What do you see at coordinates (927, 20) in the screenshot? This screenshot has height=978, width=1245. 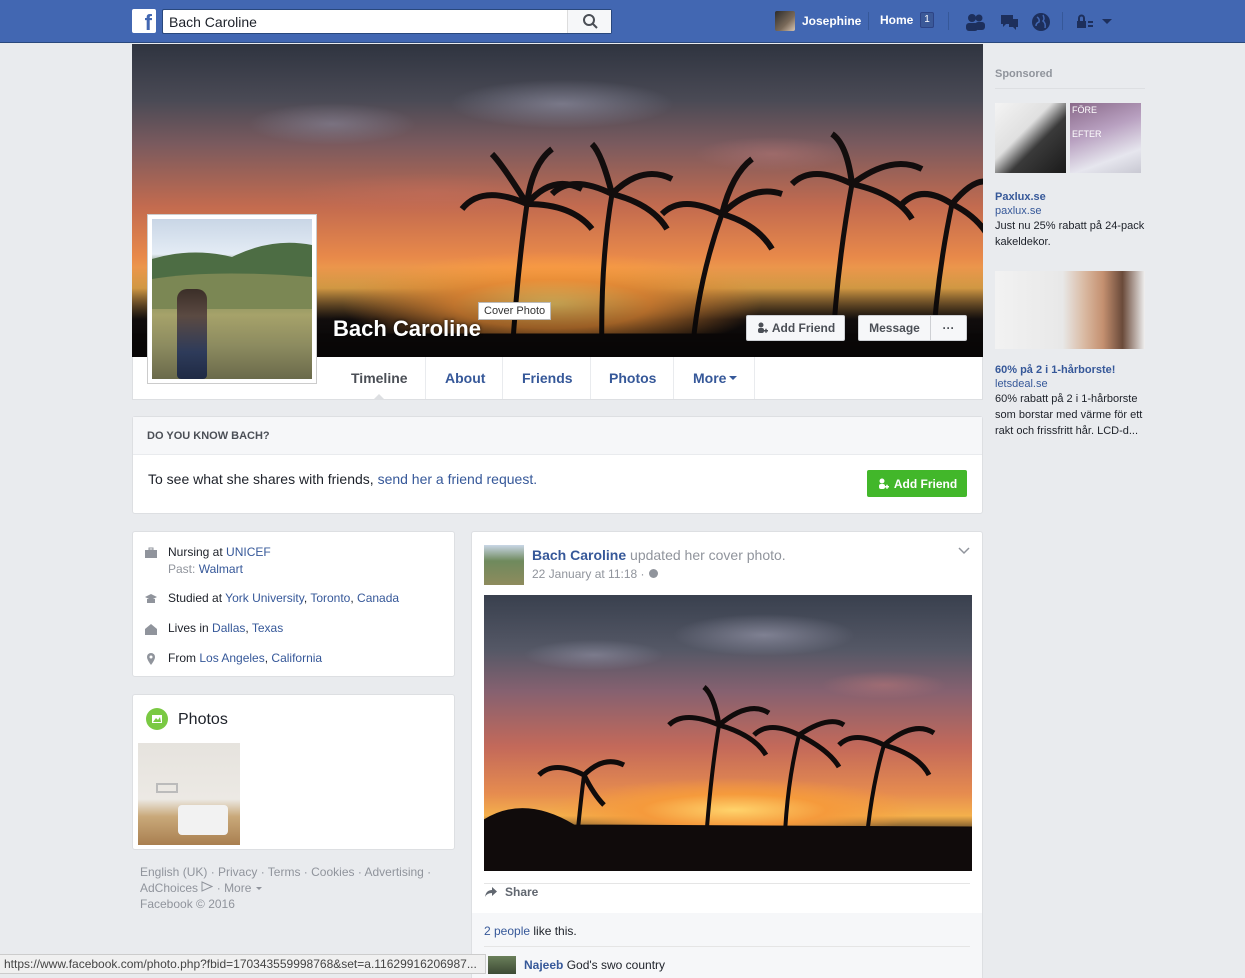 I see `home-badge: 1` at bounding box center [927, 20].